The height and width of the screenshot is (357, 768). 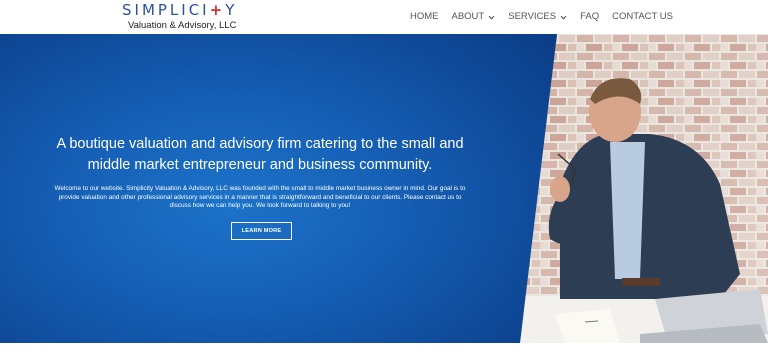 I want to click on nav-item-services: SERVICES, so click(x=537, y=17).